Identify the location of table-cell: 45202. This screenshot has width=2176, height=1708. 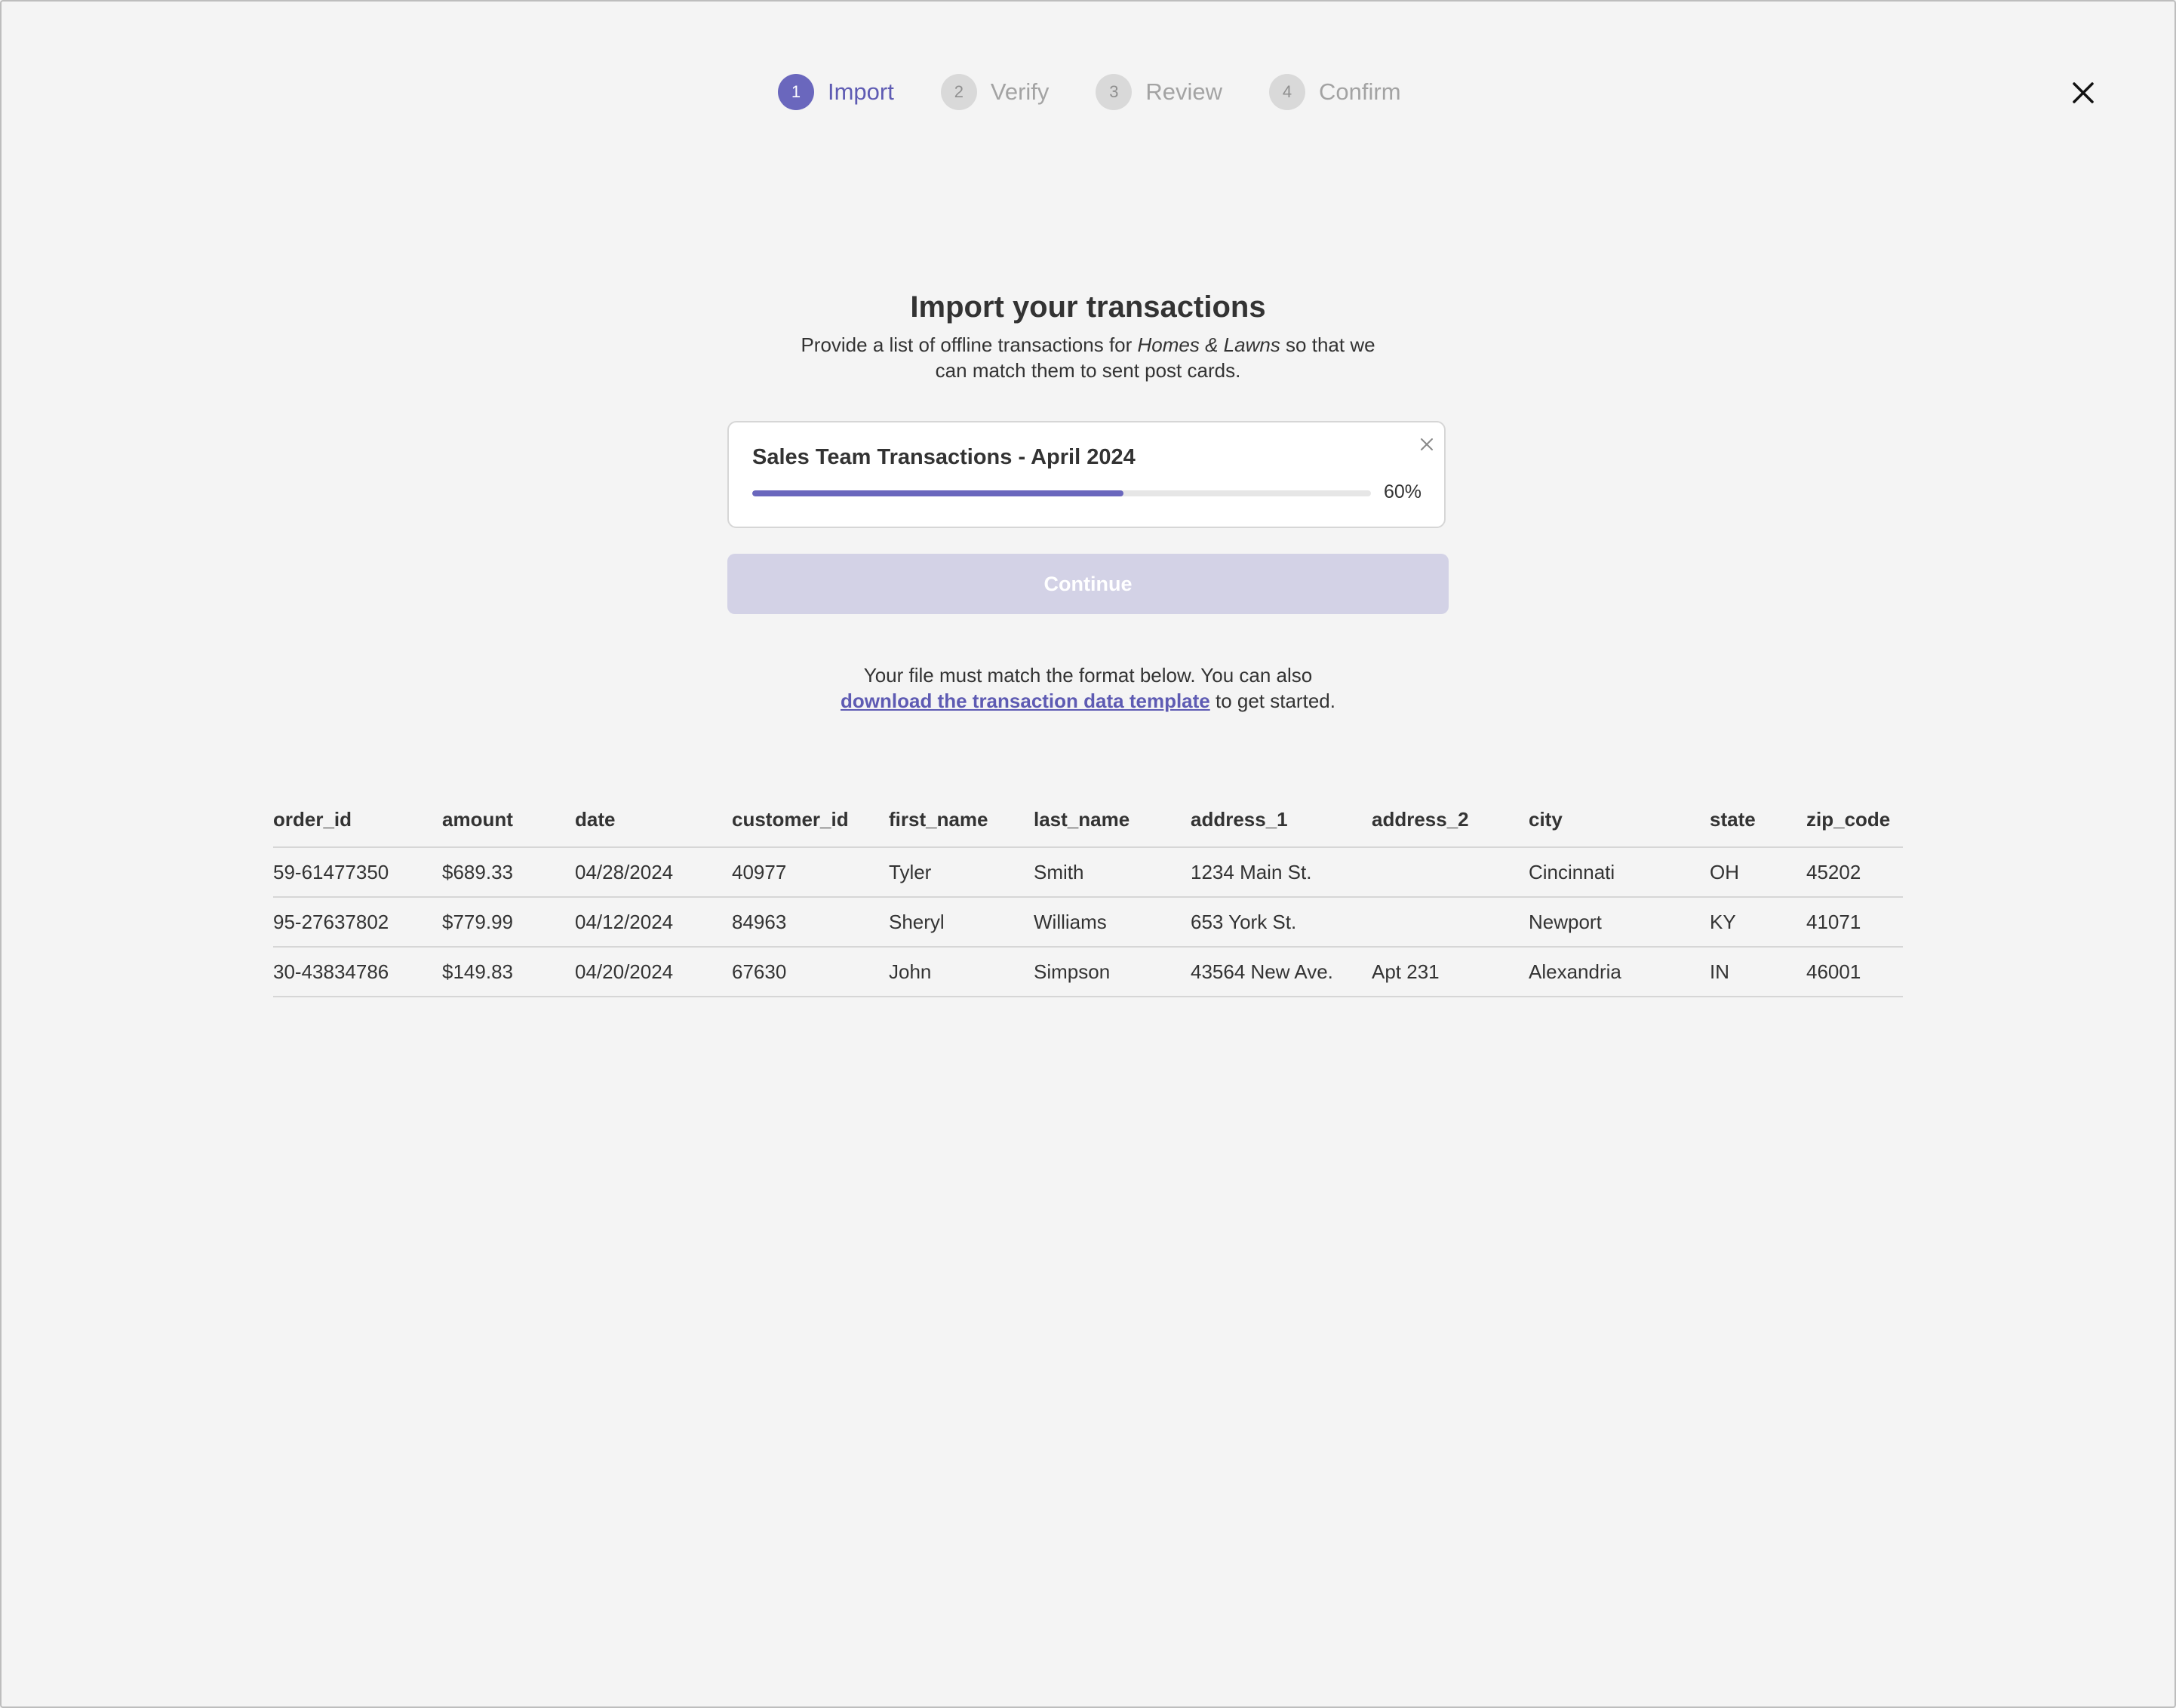
(1854, 872).